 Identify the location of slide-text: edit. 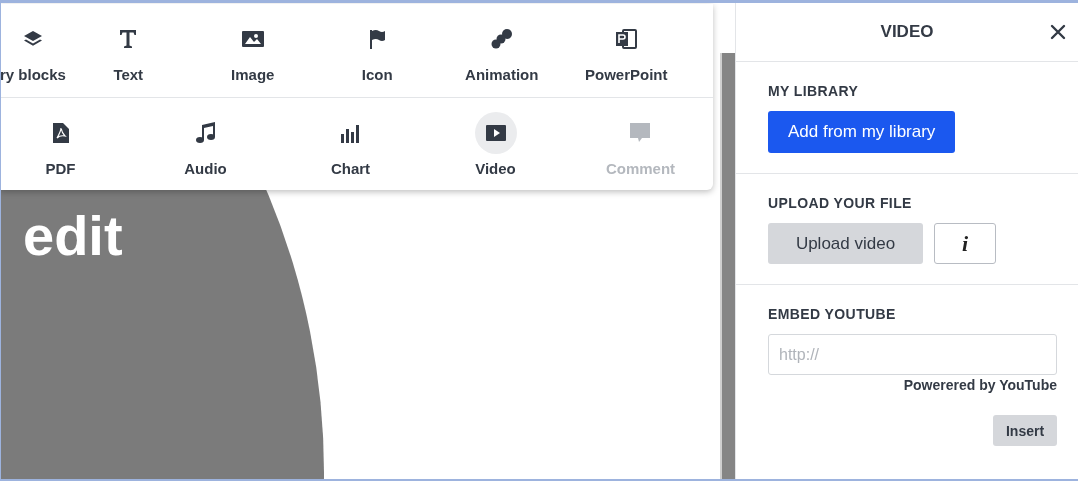
(73, 236).